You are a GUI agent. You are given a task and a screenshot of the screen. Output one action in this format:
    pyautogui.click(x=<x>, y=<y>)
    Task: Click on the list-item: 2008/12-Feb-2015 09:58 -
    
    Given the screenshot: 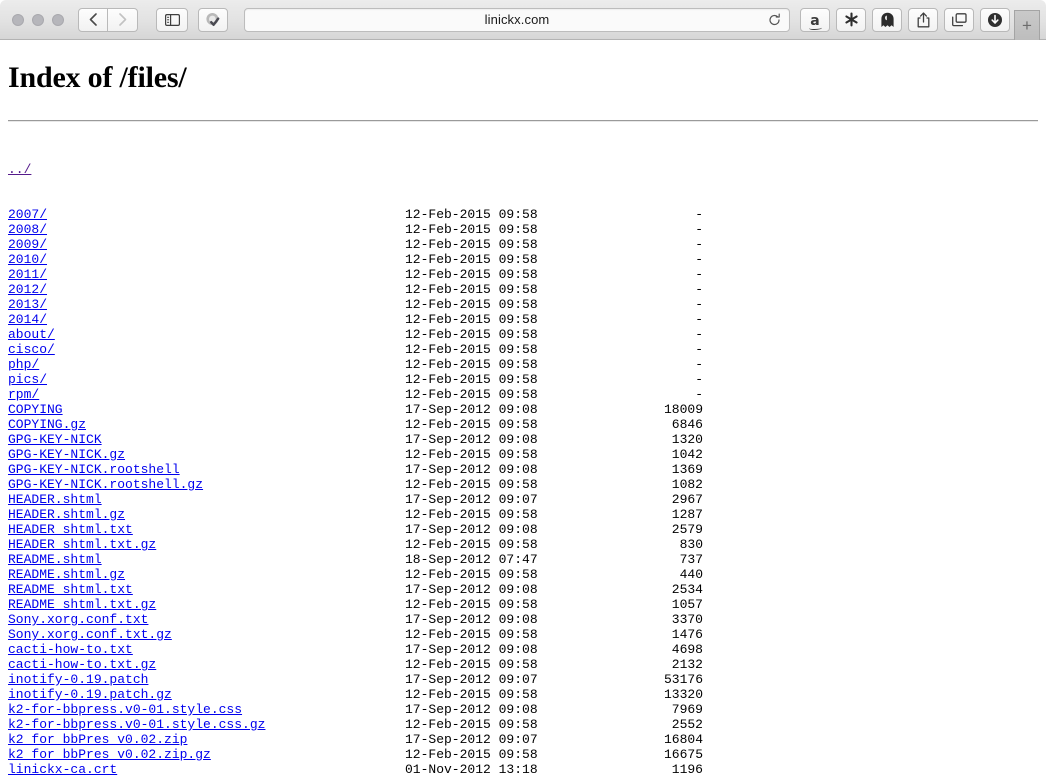 What is the action you would take?
    pyautogui.click(x=523, y=229)
    